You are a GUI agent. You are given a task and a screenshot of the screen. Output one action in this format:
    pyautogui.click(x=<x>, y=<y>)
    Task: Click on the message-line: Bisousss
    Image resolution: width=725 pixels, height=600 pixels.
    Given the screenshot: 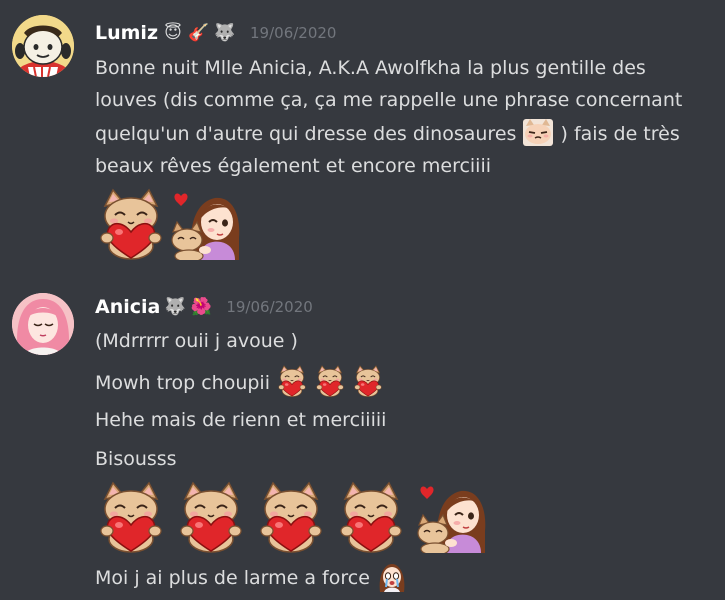 What is the action you would take?
    pyautogui.click(x=136, y=459)
    